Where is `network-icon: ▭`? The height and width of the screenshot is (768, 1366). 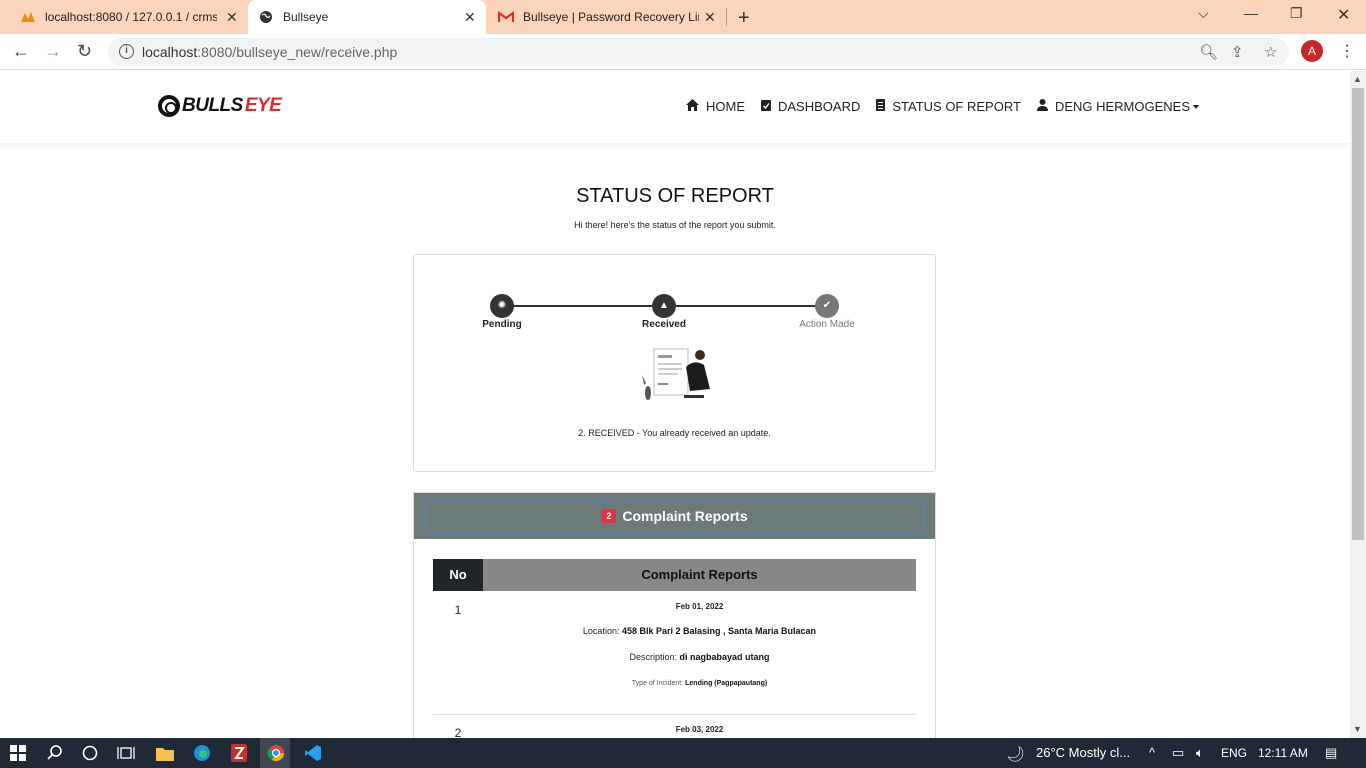
network-icon: ▭ is located at coordinates (1178, 753).